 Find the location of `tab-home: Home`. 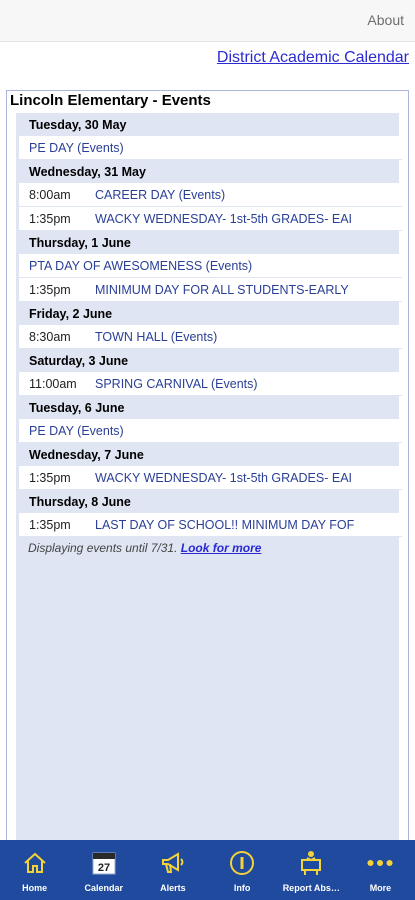

tab-home: Home is located at coordinates (34, 870).